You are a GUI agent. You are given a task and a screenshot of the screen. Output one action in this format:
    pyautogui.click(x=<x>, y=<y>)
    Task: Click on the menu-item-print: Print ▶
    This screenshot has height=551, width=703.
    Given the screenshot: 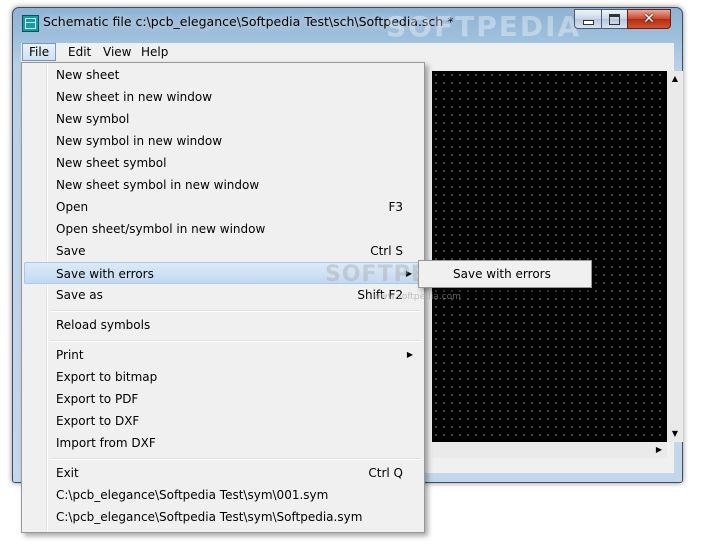 What is the action you would take?
    pyautogui.click(x=223, y=355)
    